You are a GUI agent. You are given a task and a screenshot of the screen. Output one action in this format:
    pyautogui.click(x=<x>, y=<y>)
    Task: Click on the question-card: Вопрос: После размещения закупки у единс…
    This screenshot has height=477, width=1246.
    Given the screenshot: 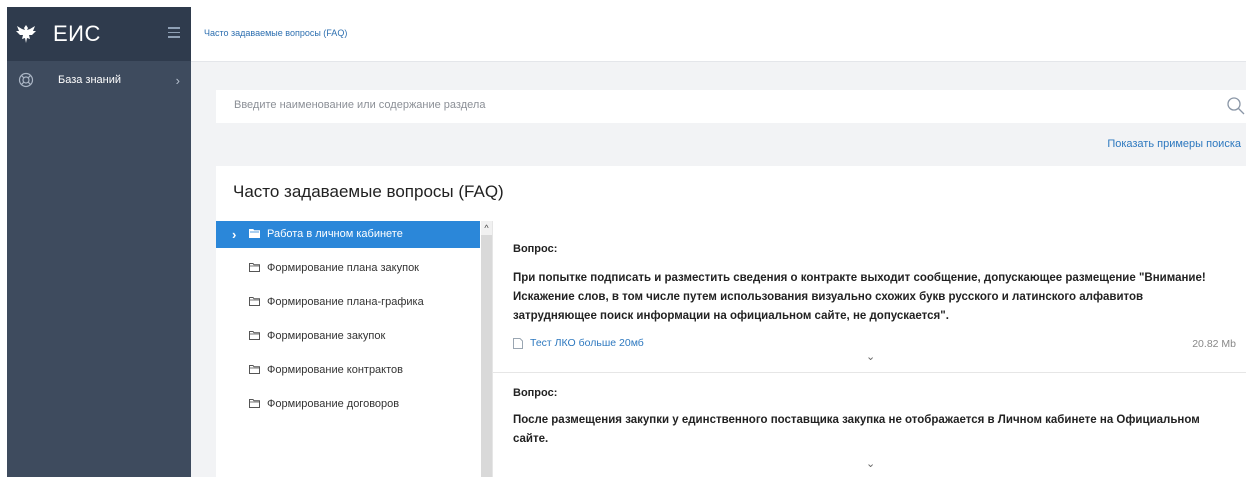 What is the action you would take?
    pyautogui.click(x=869, y=425)
    